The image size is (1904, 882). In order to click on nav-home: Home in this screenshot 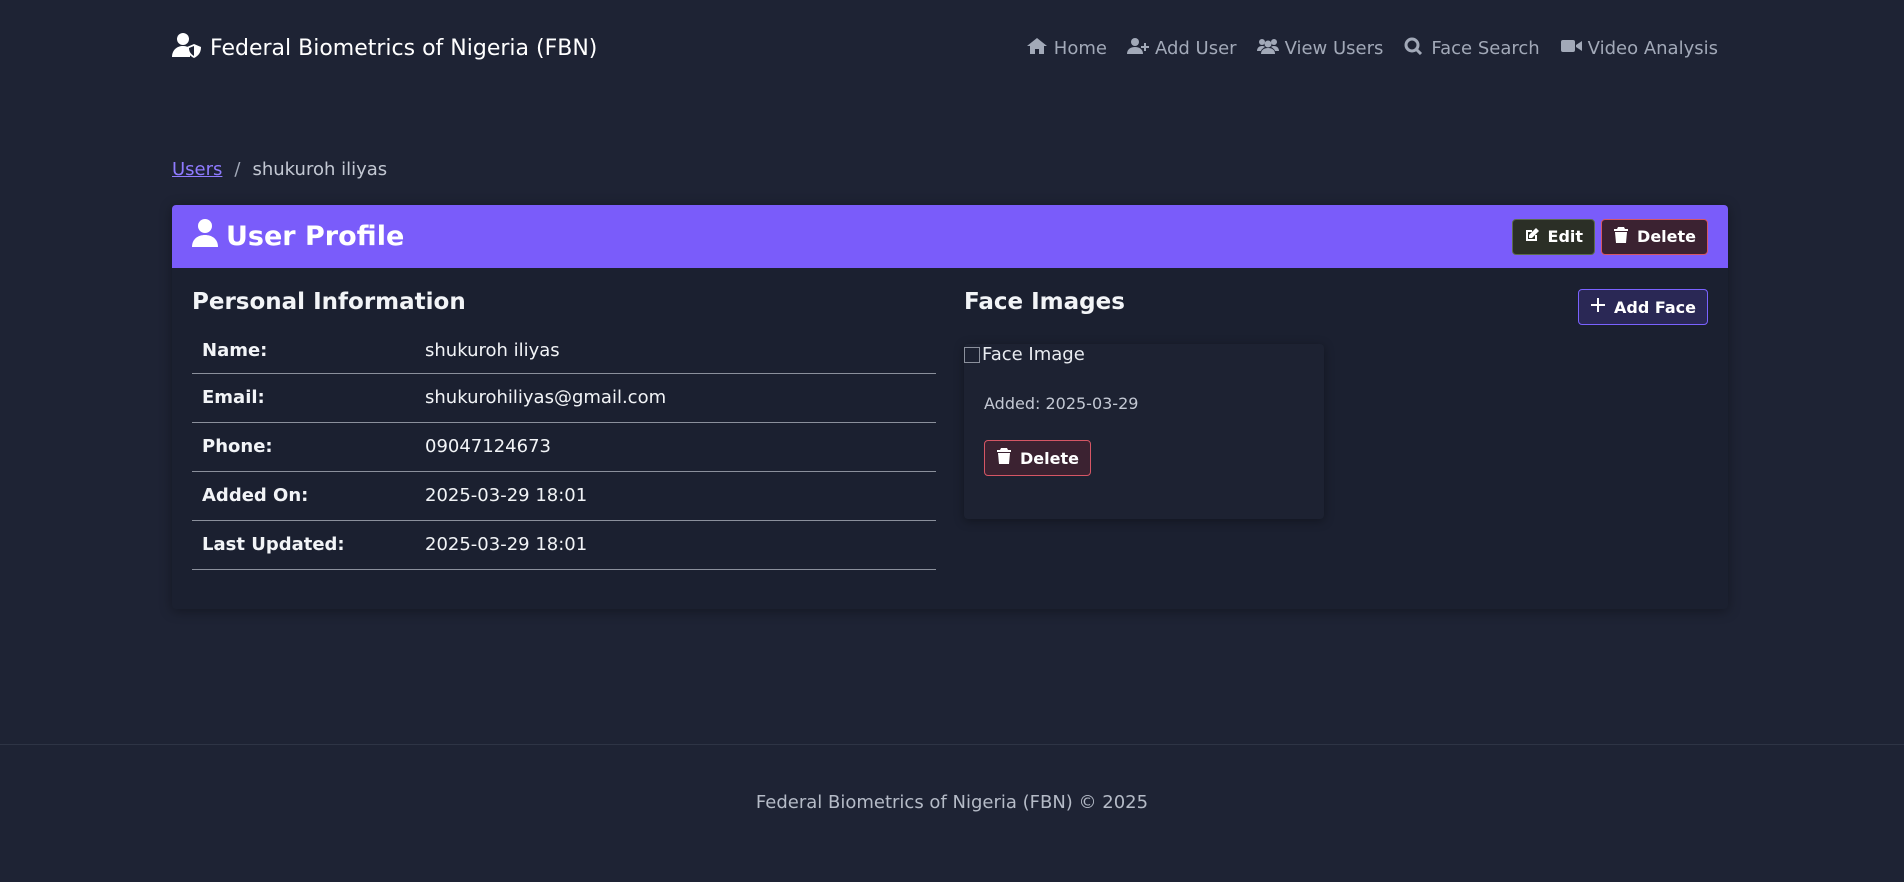, I will do `click(1066, 48)`.